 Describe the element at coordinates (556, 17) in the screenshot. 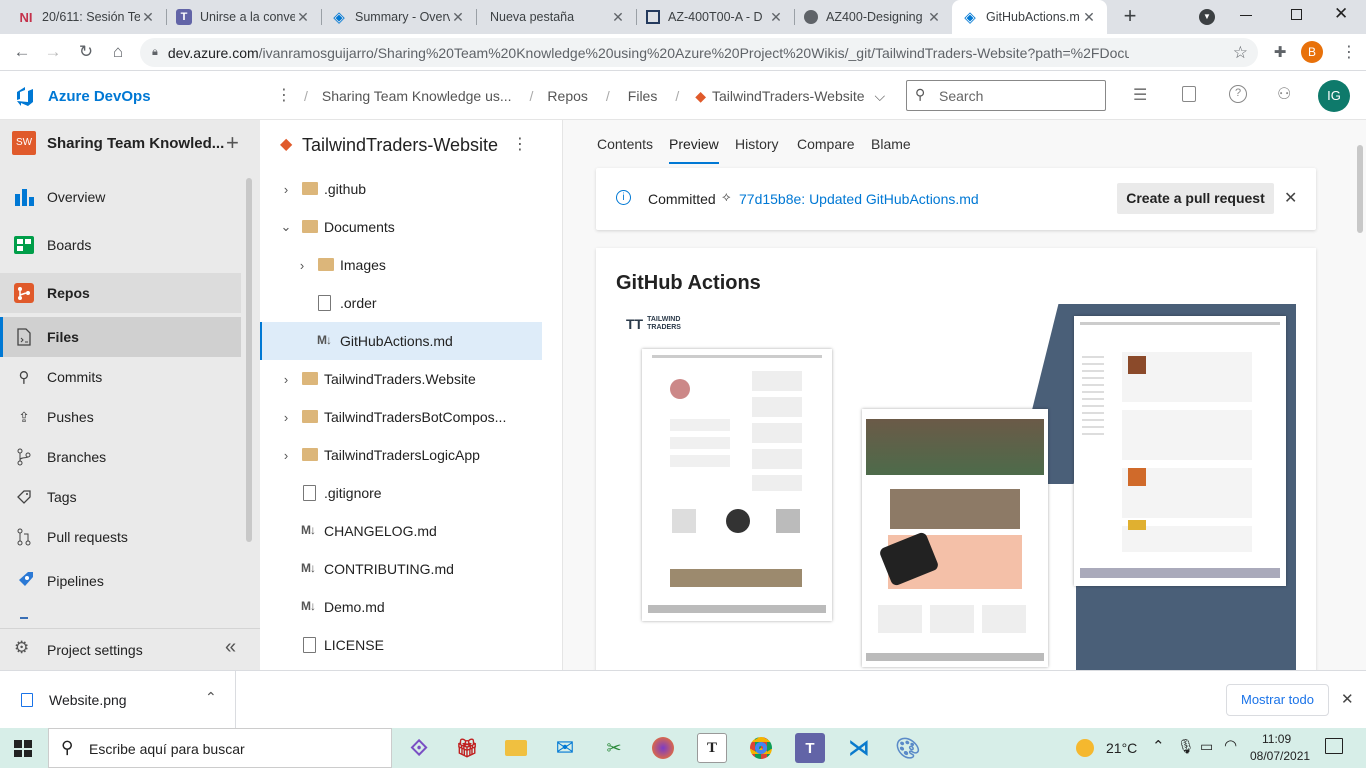

I see `browser-tab: Nueva pestaña ✕` at that location.